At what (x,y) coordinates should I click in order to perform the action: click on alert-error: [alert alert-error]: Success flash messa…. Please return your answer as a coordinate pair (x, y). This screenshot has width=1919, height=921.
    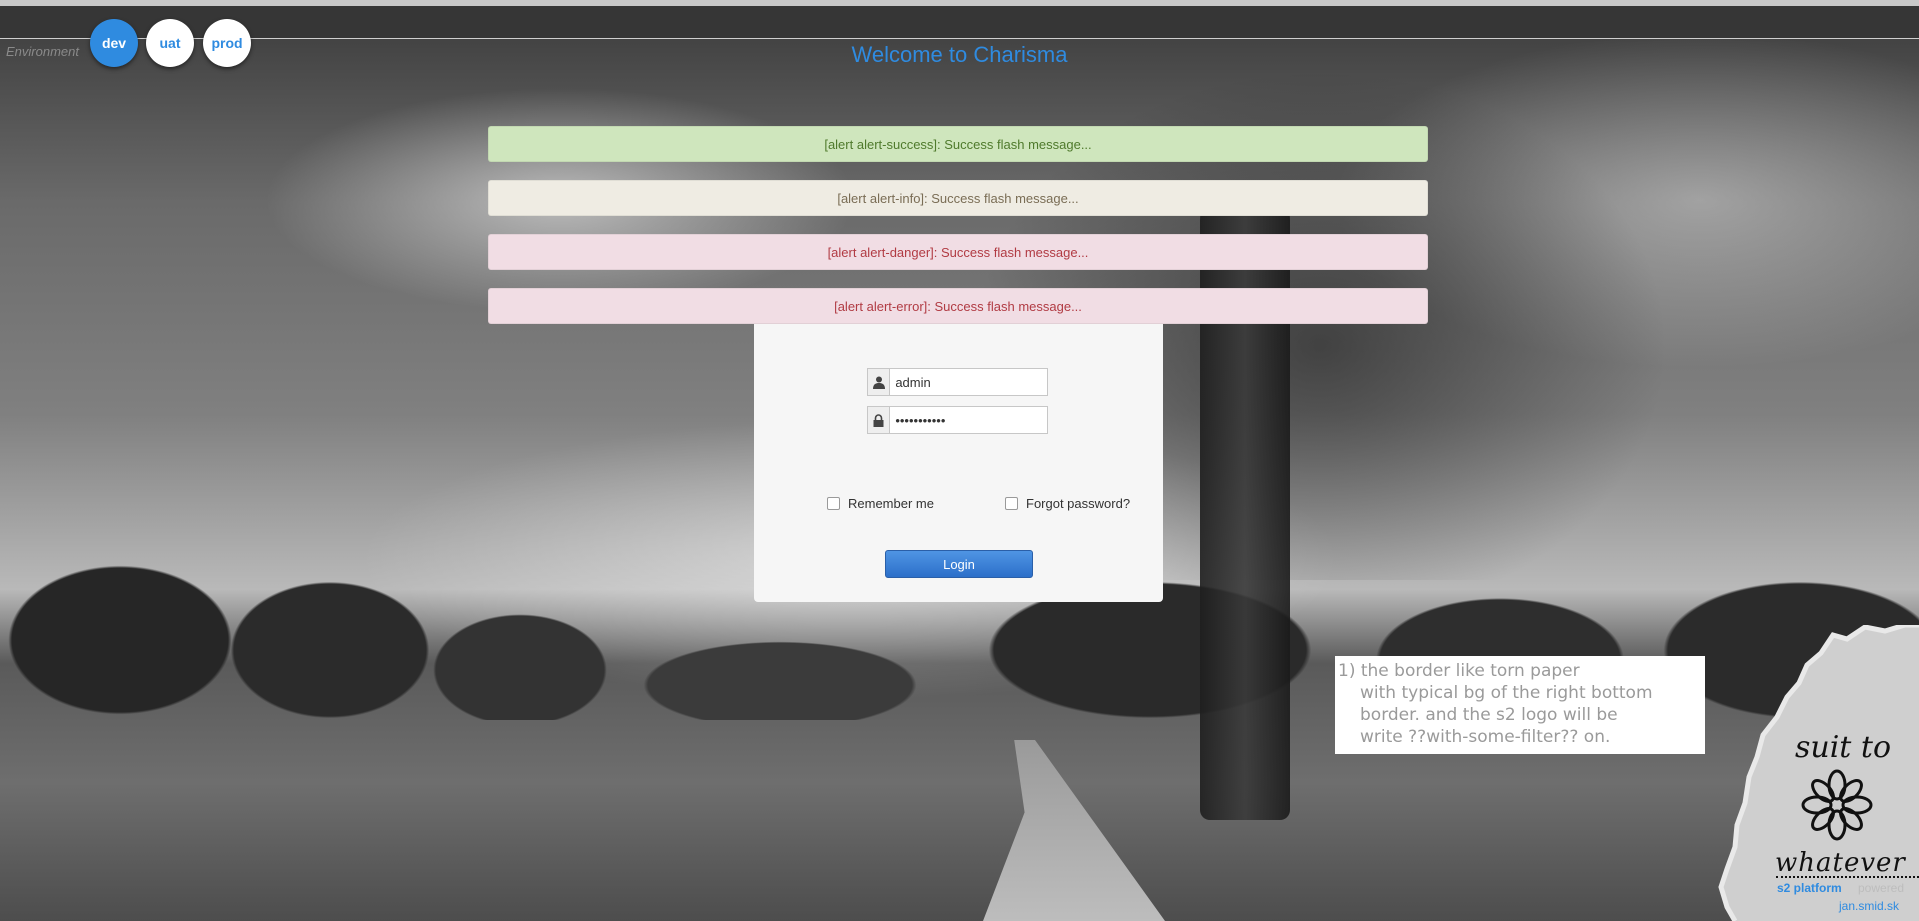
    Looking at the image, I should click on (958, 306).